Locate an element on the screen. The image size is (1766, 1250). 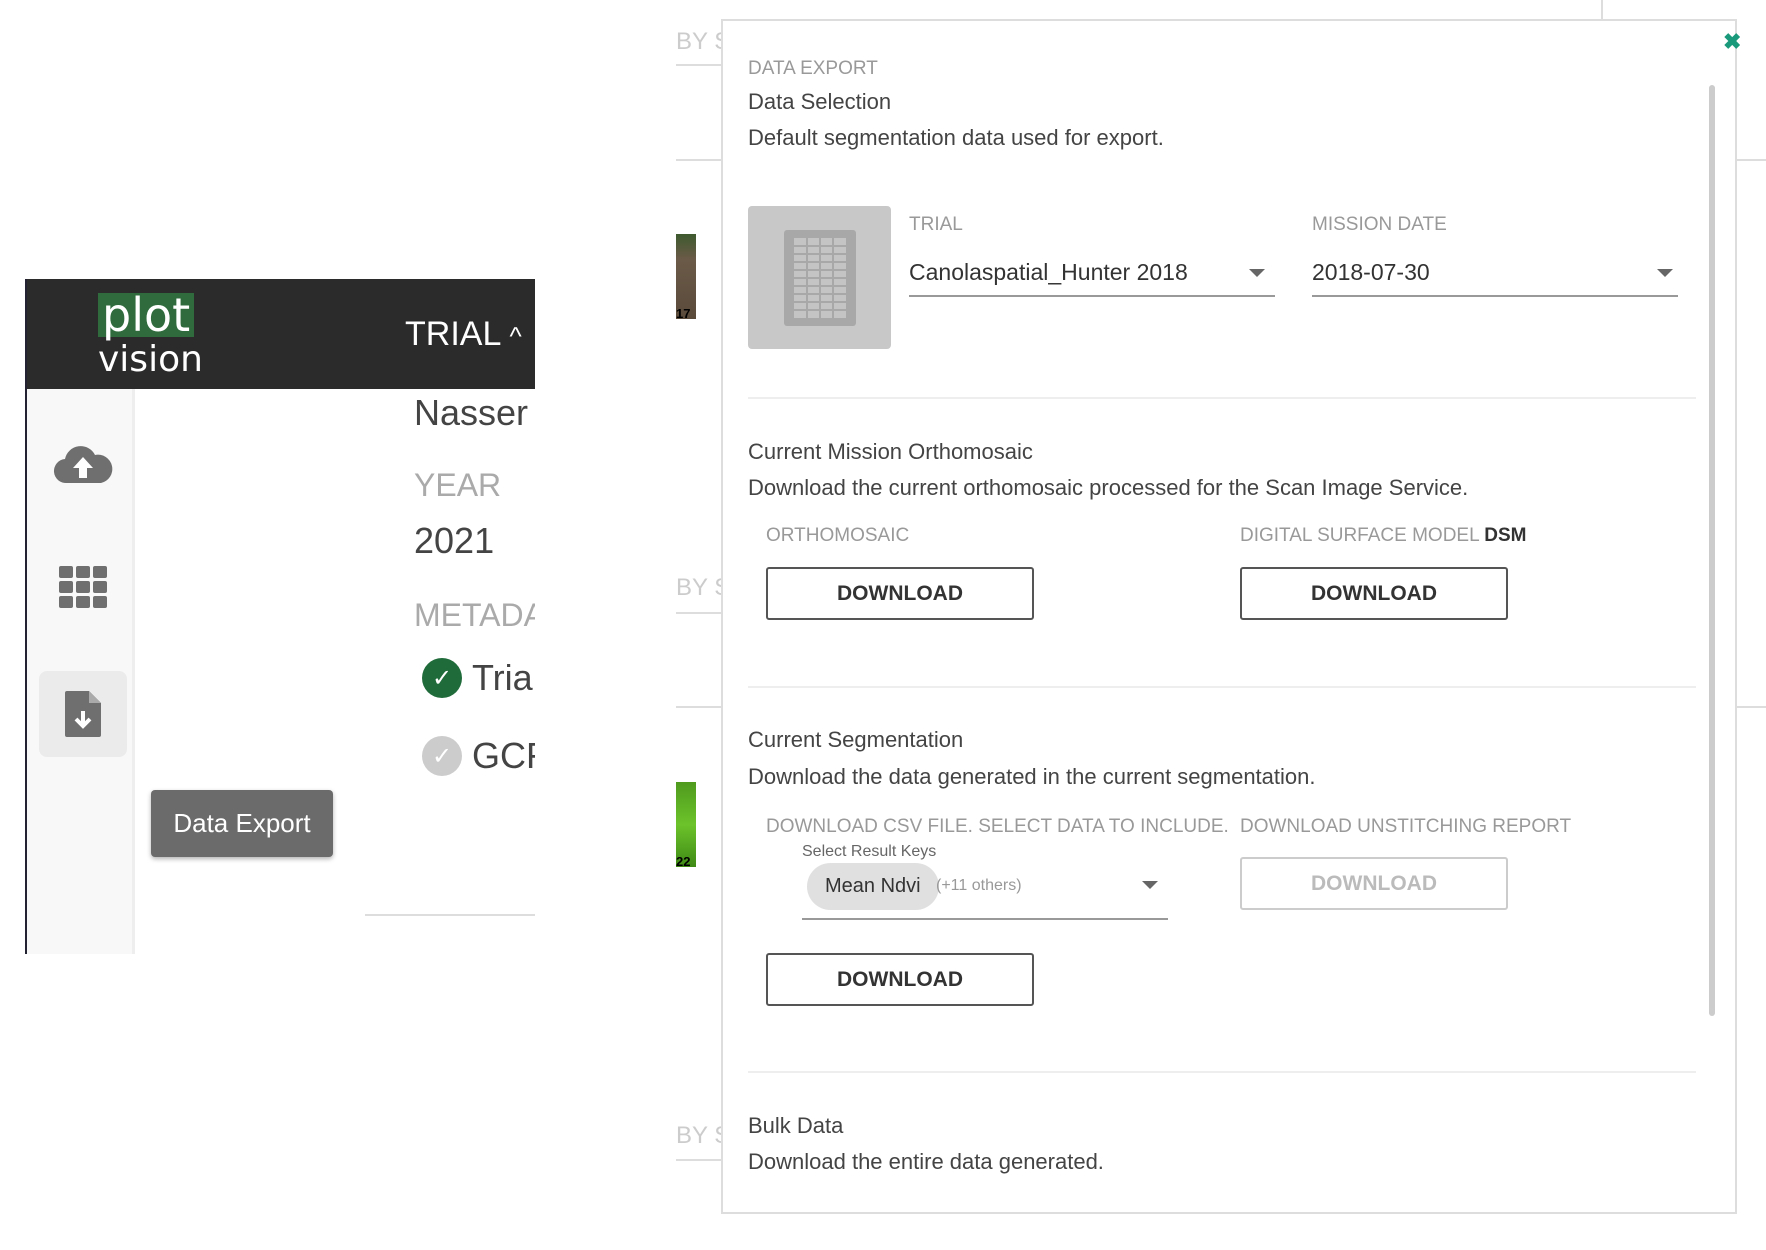
dsm-label-text: DIGITAL SURFACE MODEL is located at coordinates (1359, 535).